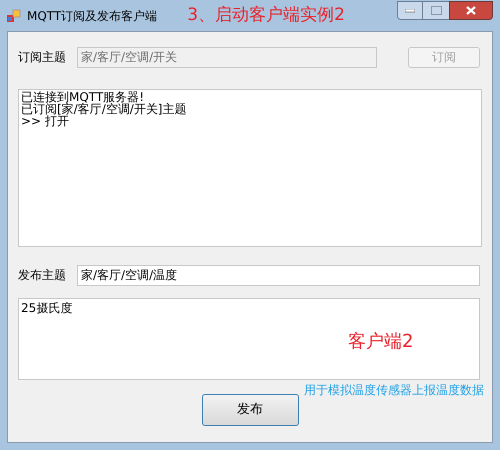 The height and width of the screenshot is (450, 500). What do you see at coordinates (42, 275) in the screenshot?
I see `publish-topic-label: 发布主题` at bounding box center [42, 275].